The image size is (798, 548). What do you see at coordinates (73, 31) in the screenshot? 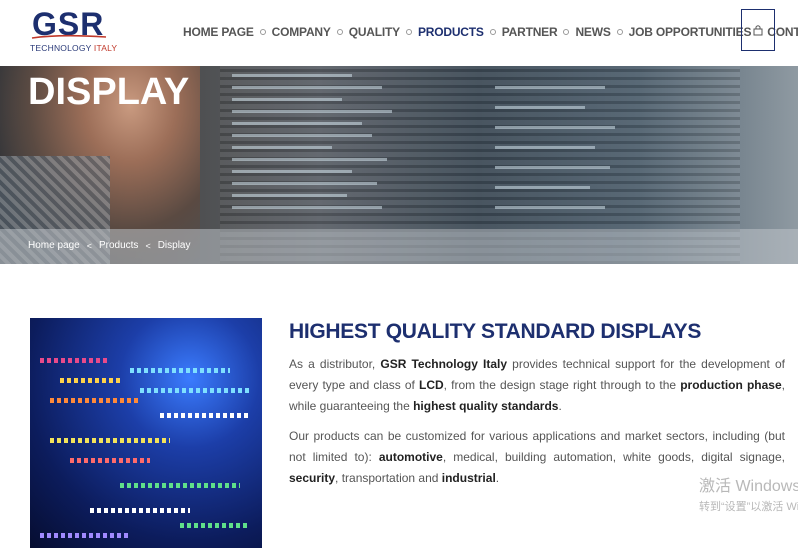
I see `site-logo: GSR TECHNOLOGY ITALY` at bounding box center [73, 31].